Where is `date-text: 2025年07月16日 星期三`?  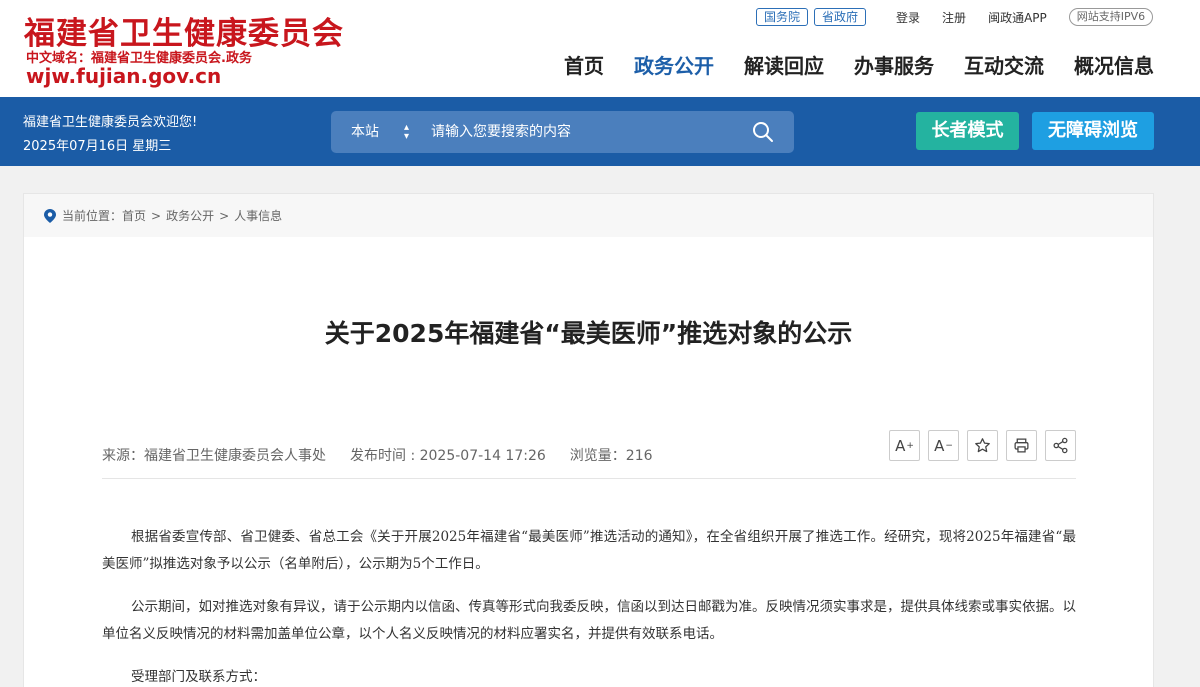 date-text: 2025年07月16日 星期三 is located at coordinates (97, 146).